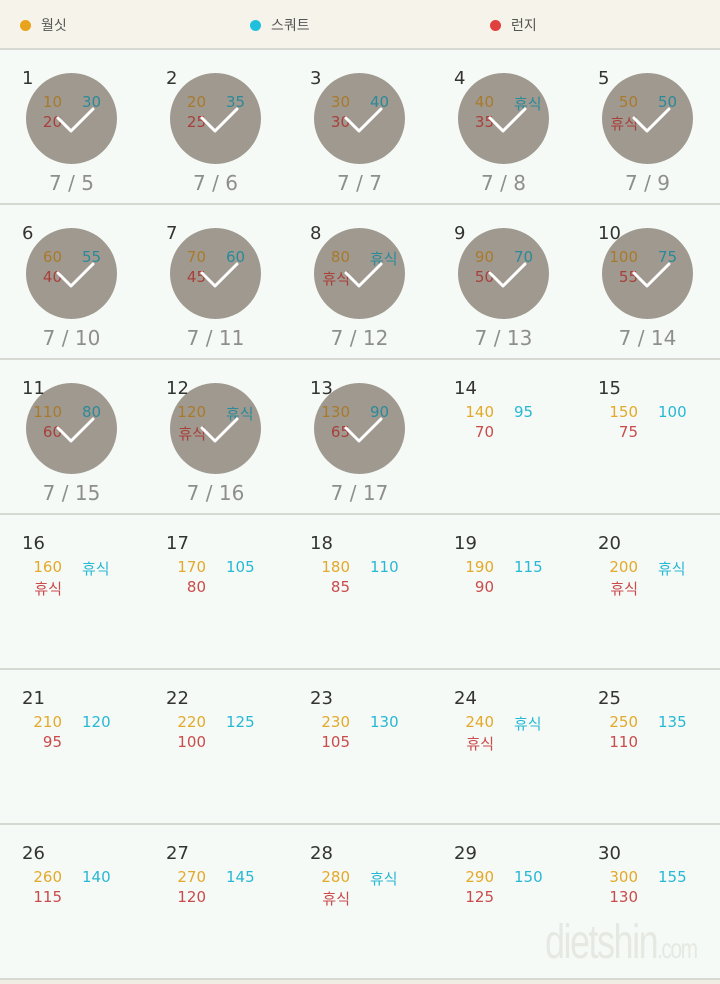 The image size is (720, 984). What do you see at coordinates (647, 338) in the screenshot?
I see `completed-date: 7 / 14` at bounding box center [647, 338].